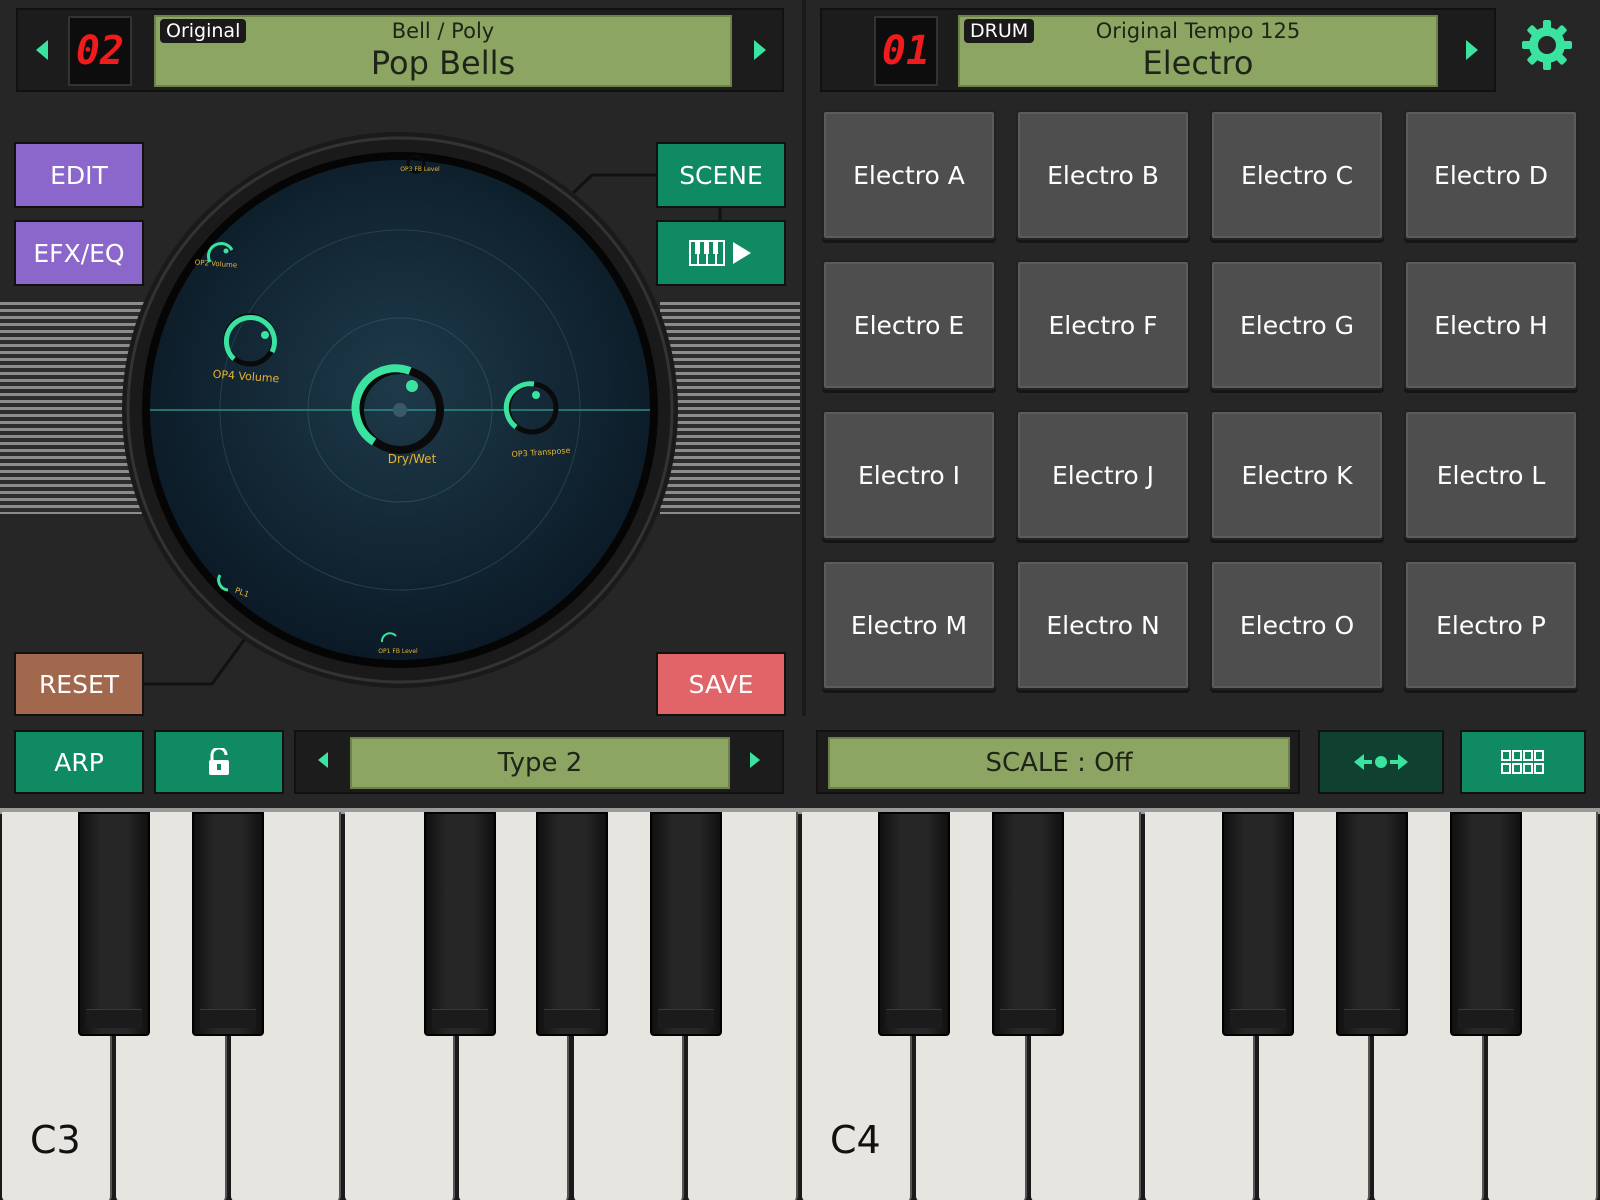 This screenshot has height=1200, width=1600. Describe the element at coordinates (114, 924) in the screenshot. I see `black-key-c-sharp3` at that location.